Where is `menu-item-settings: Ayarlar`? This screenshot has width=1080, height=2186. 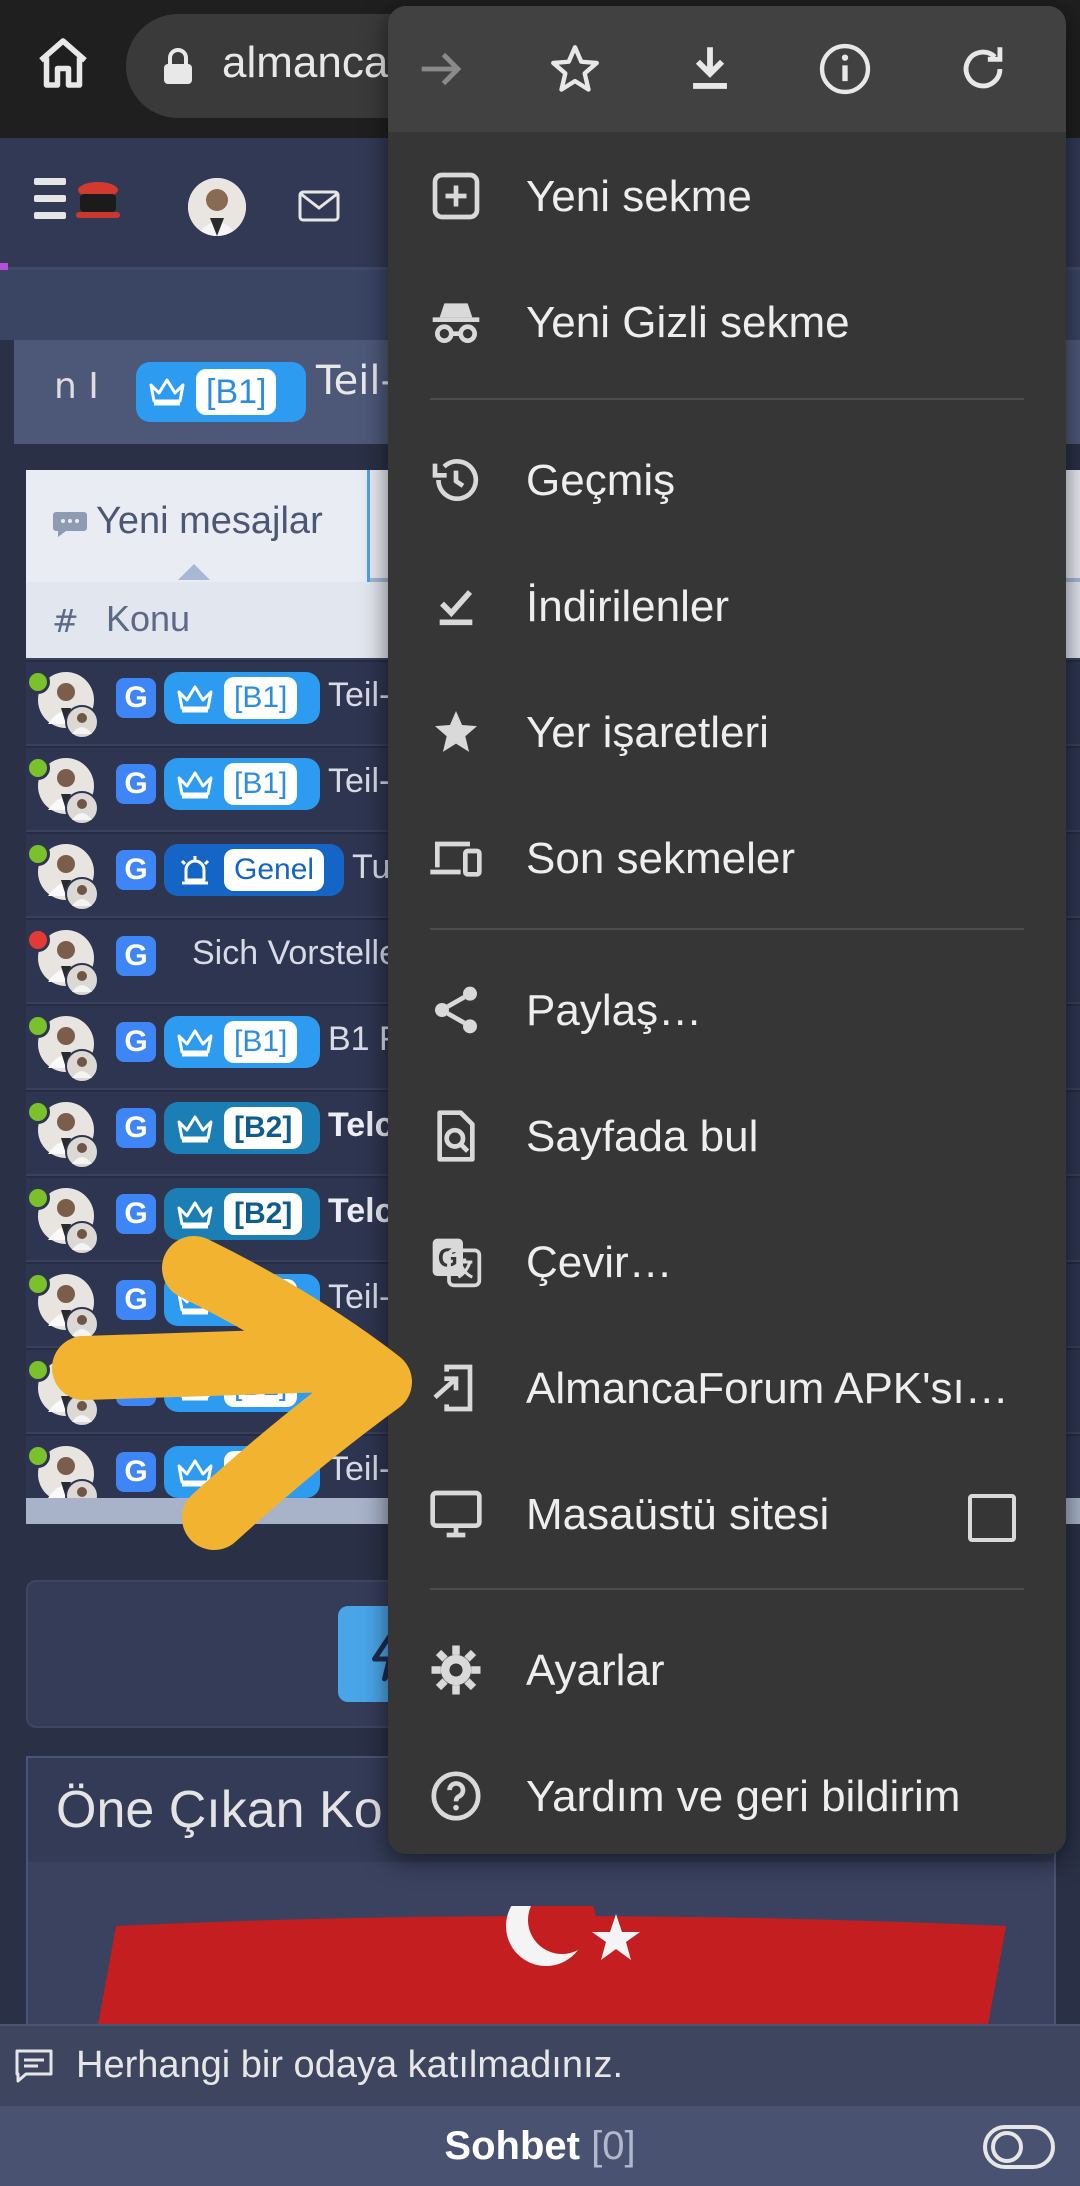
menu-item-settings: Ayarlar is located at coordinates (727, 1669).